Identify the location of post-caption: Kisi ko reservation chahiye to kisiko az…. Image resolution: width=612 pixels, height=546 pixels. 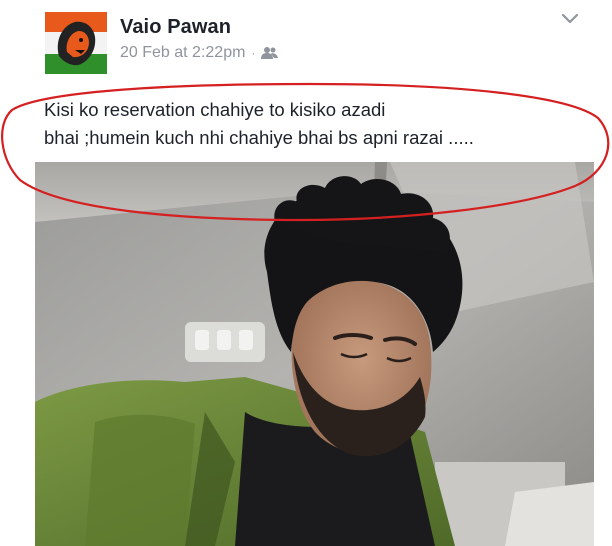
(314, 124).